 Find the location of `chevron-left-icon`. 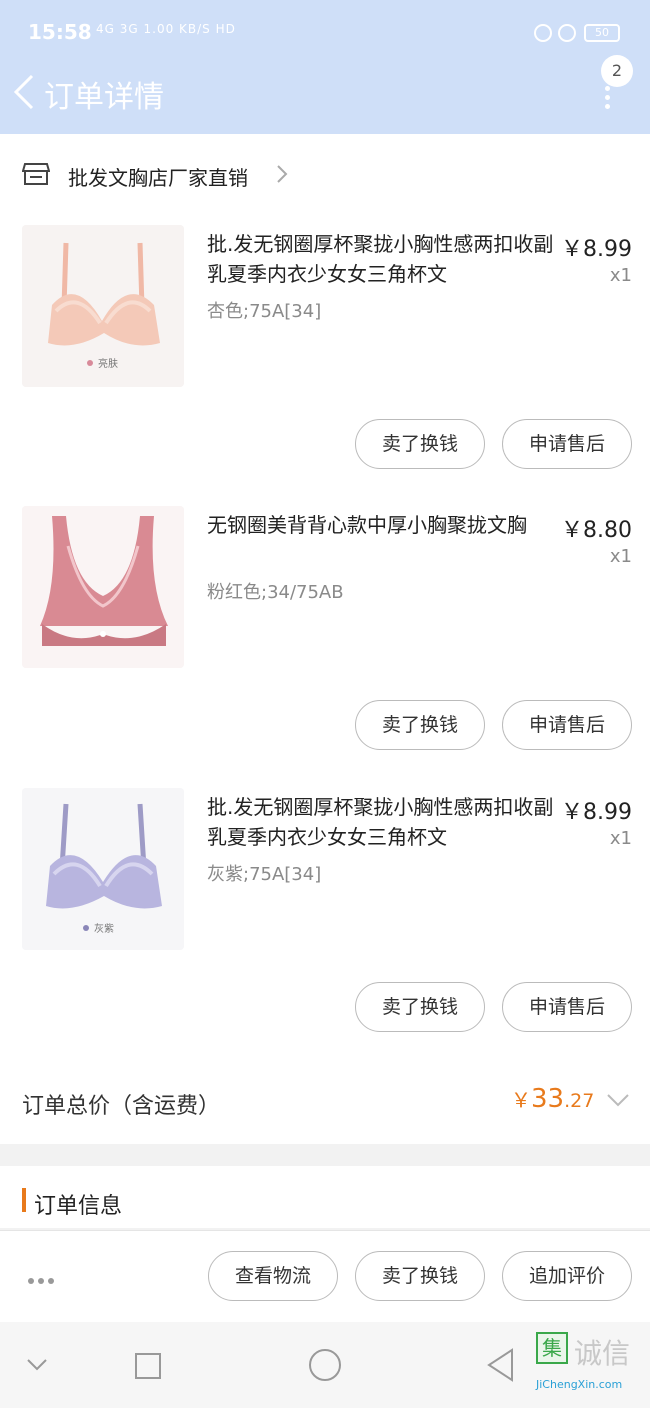

chevron-left-icon is located at coordinates (23, 92).